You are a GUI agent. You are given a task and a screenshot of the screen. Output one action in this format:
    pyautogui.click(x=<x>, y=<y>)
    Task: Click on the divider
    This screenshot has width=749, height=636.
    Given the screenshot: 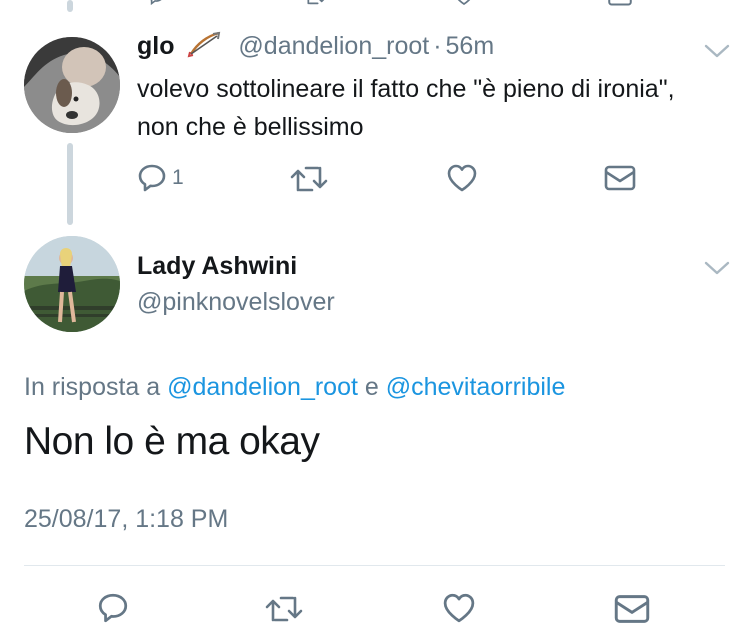 What is the action you would take?
    pyautogui.click(x=374, y=565)
    